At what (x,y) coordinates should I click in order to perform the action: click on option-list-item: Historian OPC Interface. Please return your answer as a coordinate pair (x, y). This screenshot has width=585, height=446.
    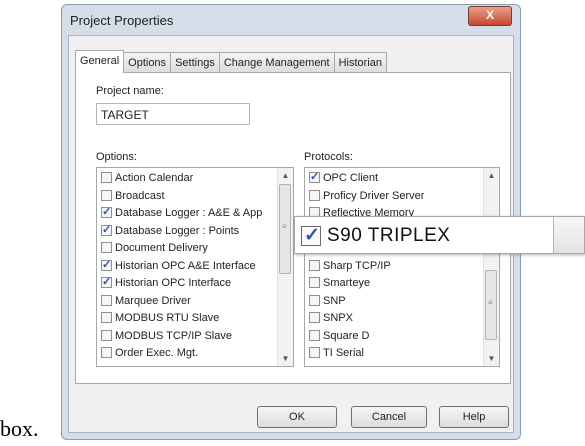
    Looking at the image, I should click on (166, 284).